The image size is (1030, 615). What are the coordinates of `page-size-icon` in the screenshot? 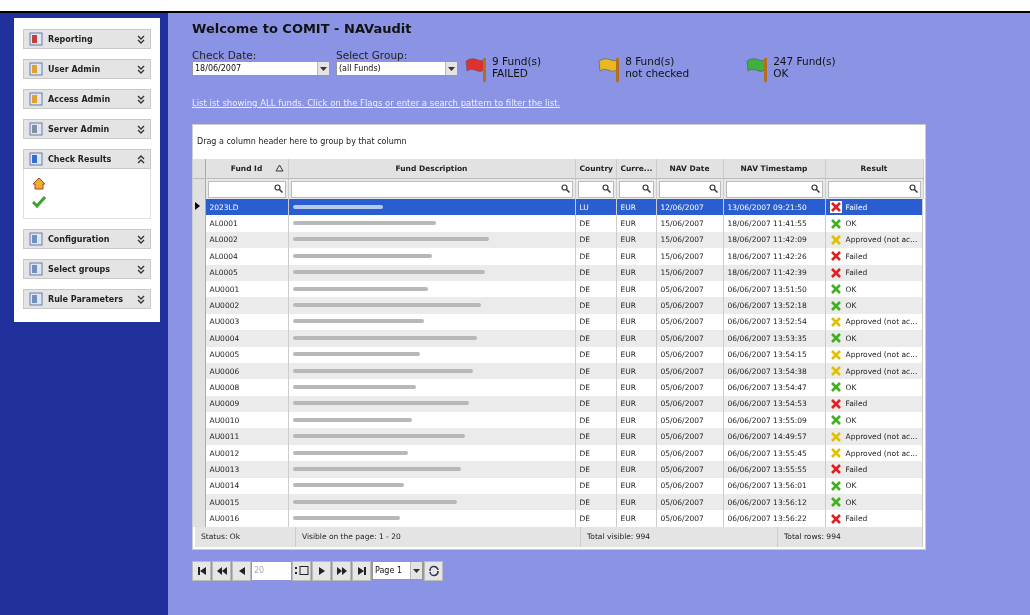 It's located at (301, 571).